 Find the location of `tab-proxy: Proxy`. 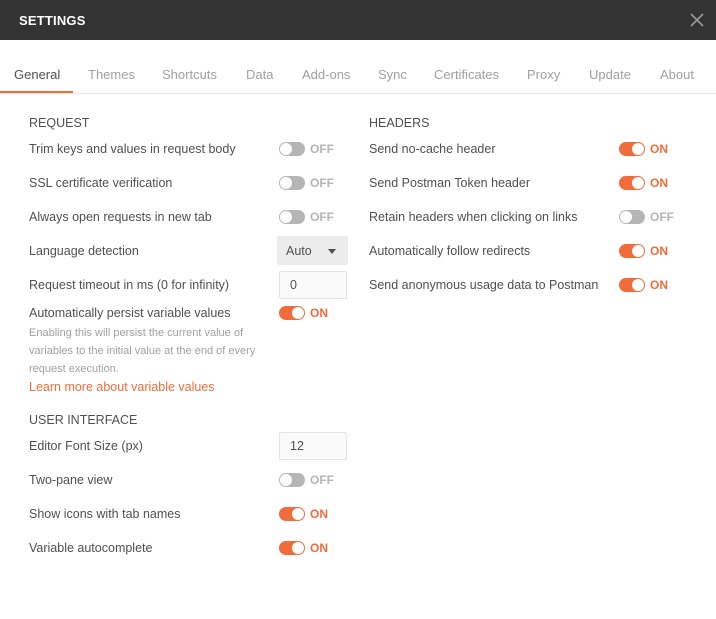

tab-proxy: Proxy is located at coordinates (543, 74).